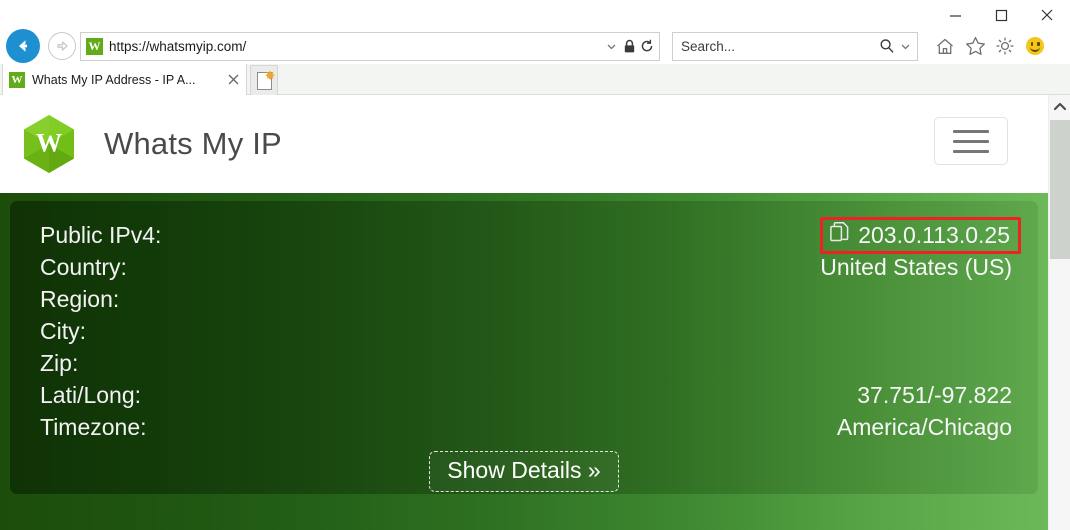 This screenshot has width=1070, height=530. Describe the element at coordinates (955, 15) in the screenshot. I see `minimize-button` at that location.